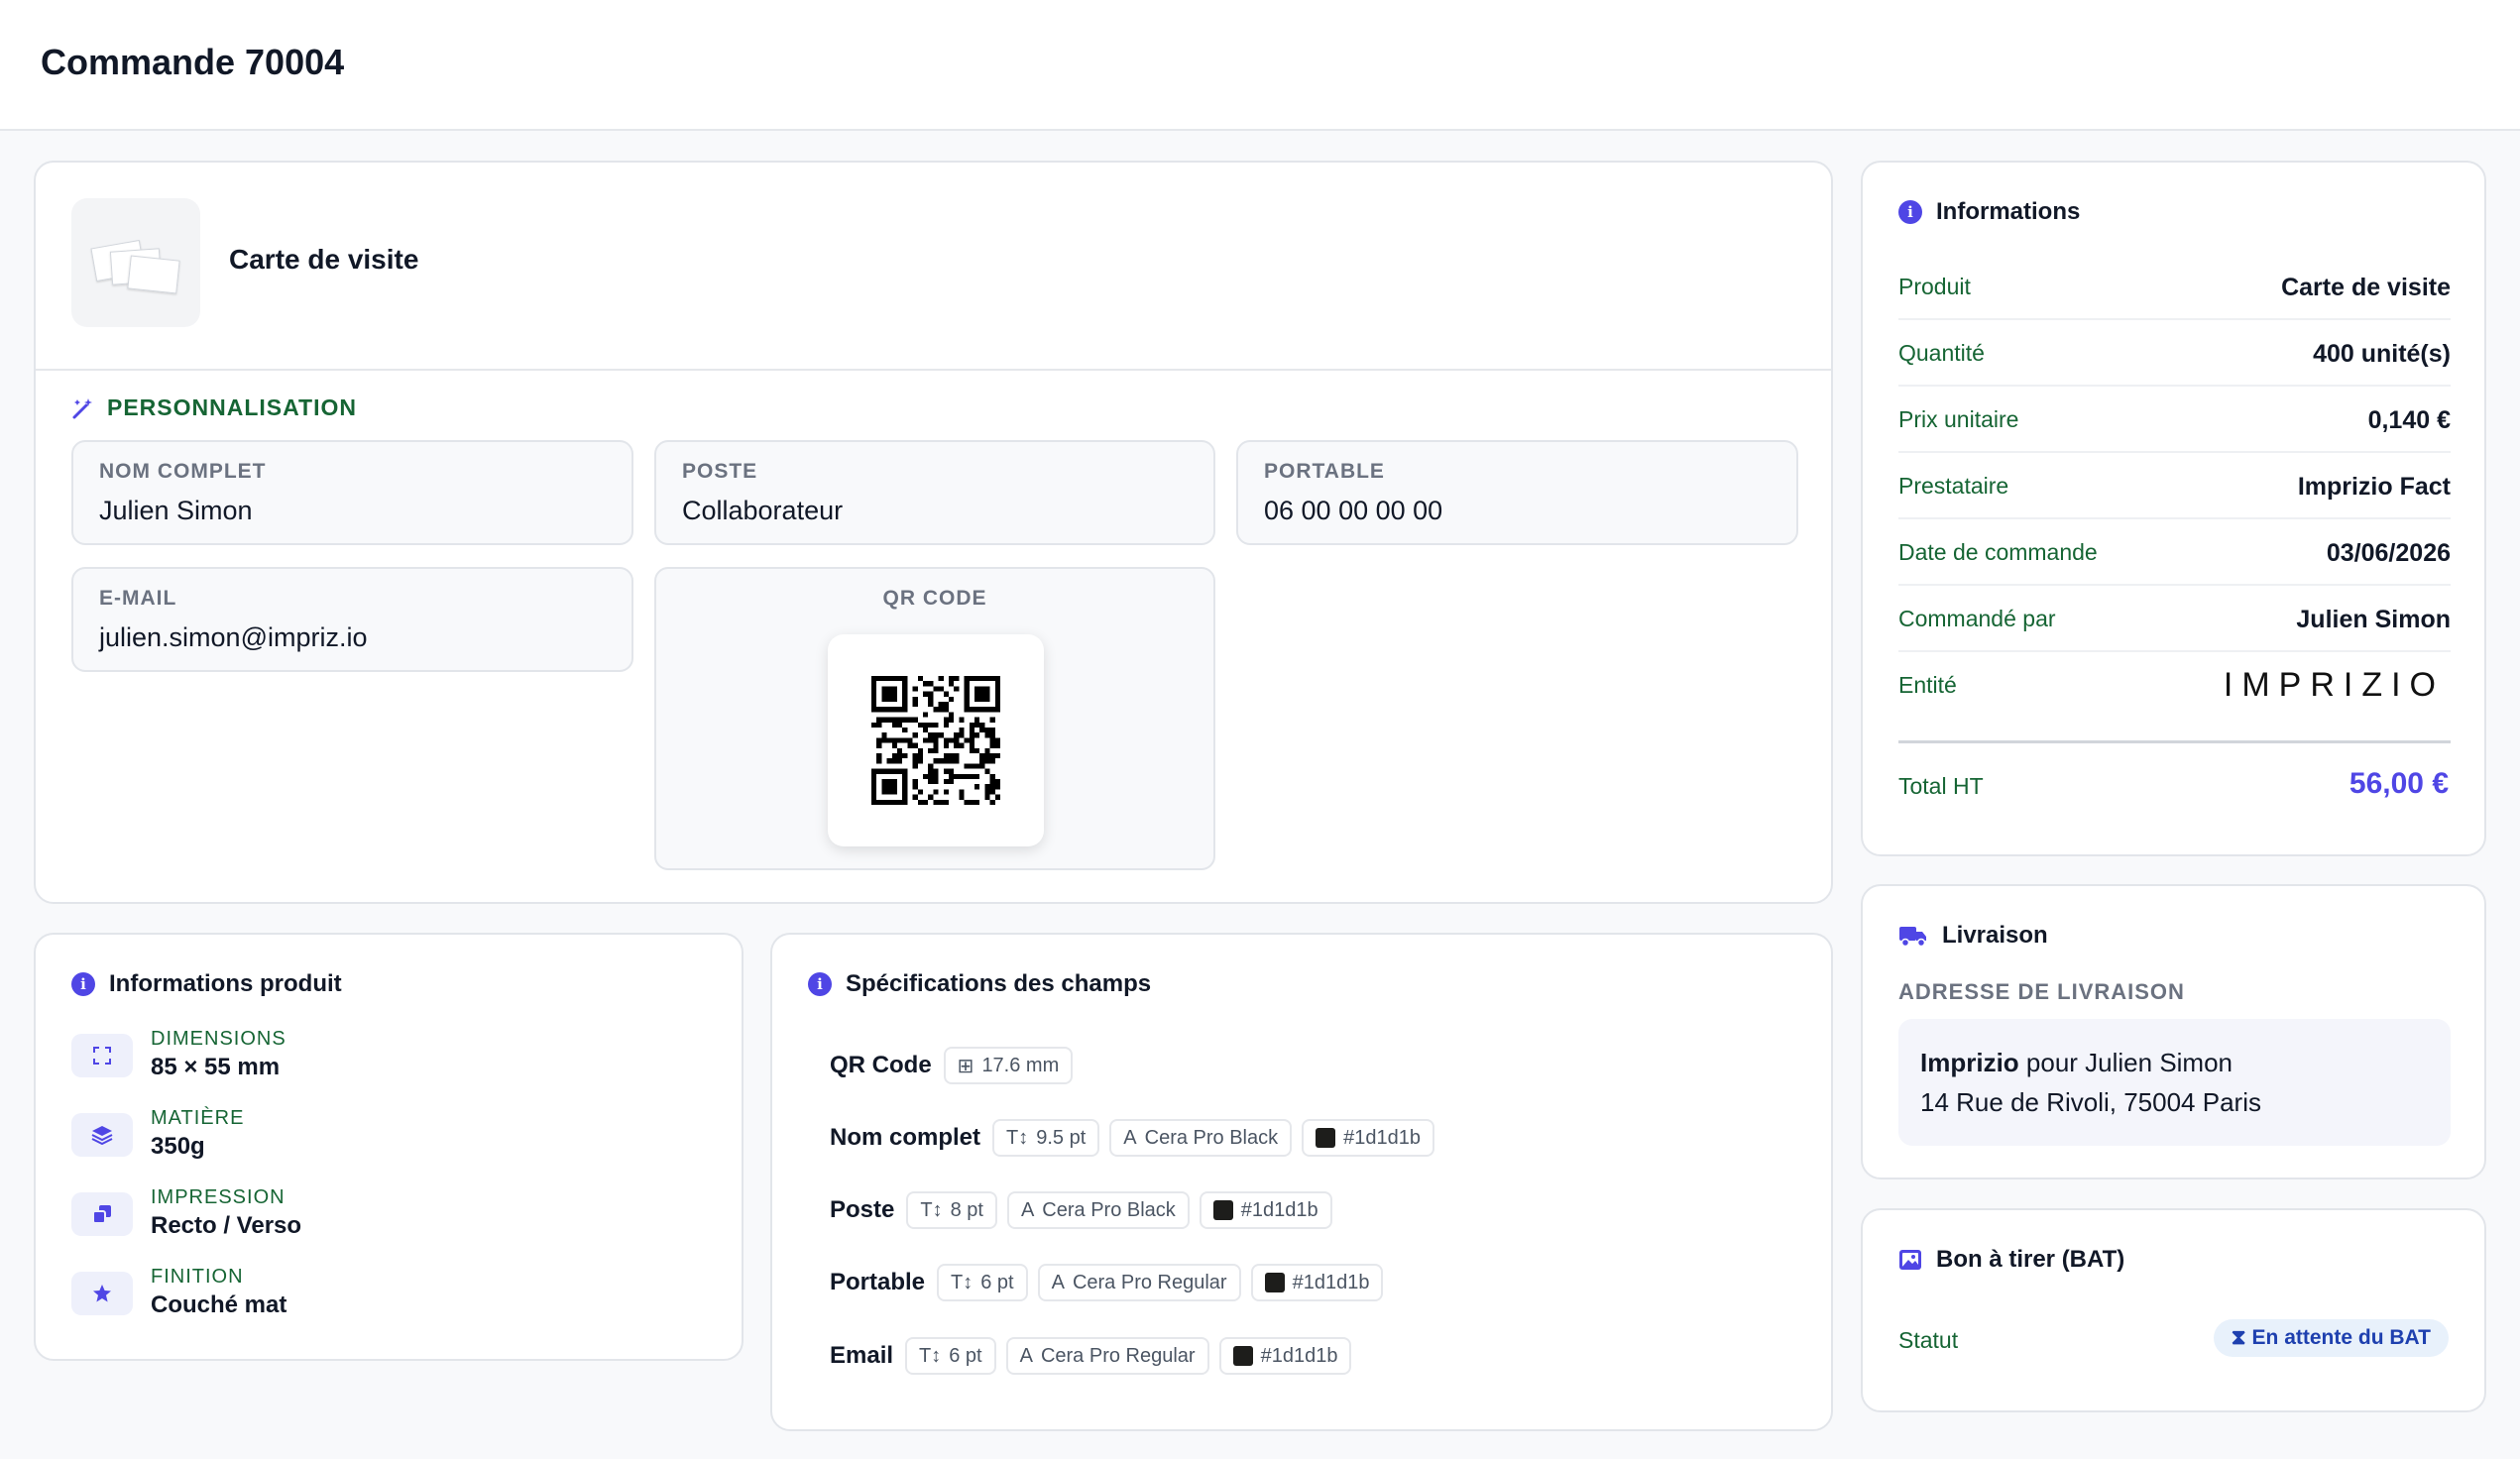  What do you see at coordinates (2174, 420) in the screenshot?
I see `info-row-prix-unitaire: Prix unitaire 0,140 €` at bounding box center [2174, 420].